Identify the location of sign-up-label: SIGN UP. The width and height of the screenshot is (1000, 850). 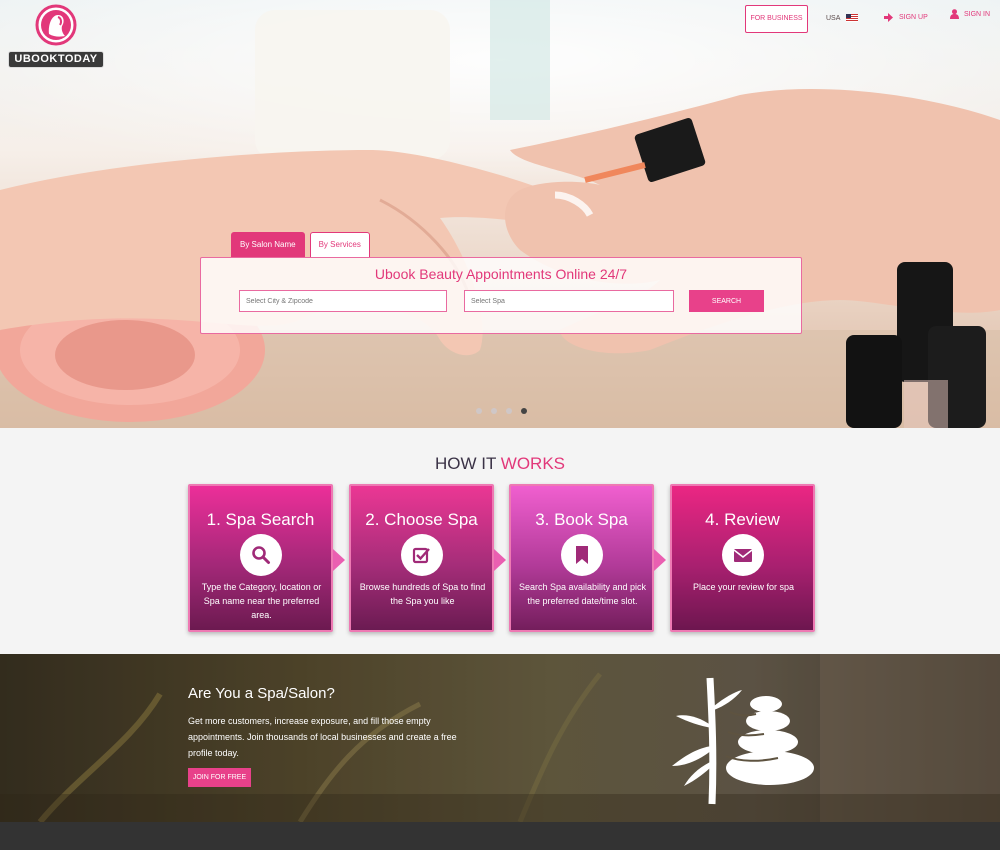
(913, 17).